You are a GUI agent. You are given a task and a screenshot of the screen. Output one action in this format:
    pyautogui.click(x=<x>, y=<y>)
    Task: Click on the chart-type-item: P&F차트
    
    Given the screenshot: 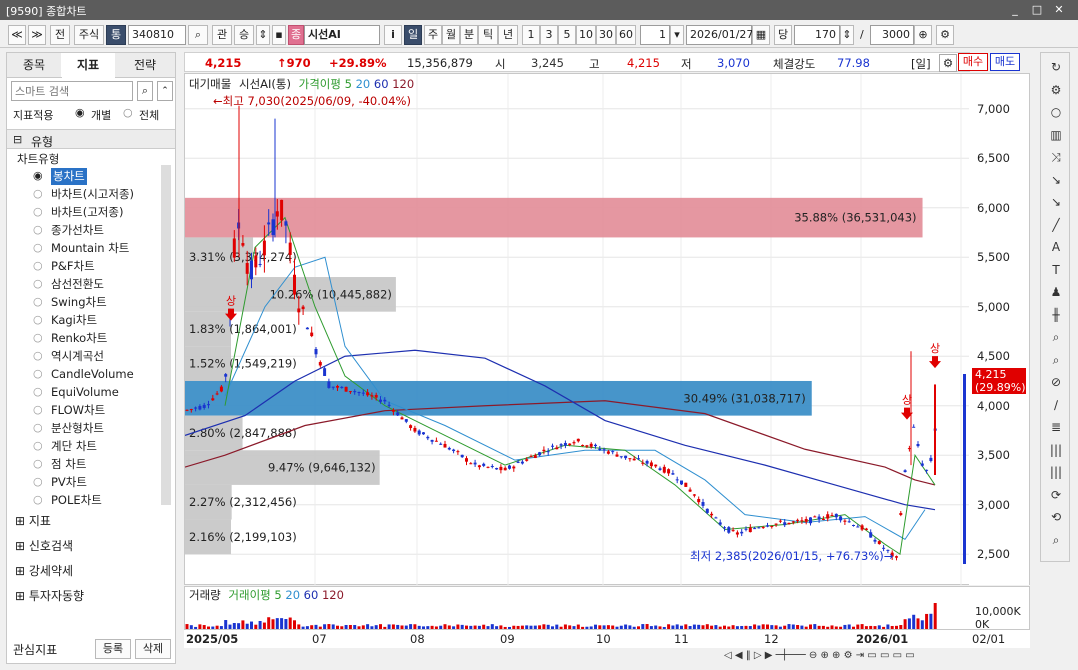 What is the action you would take?
    pyautogui.click(x=73, y=266)
    